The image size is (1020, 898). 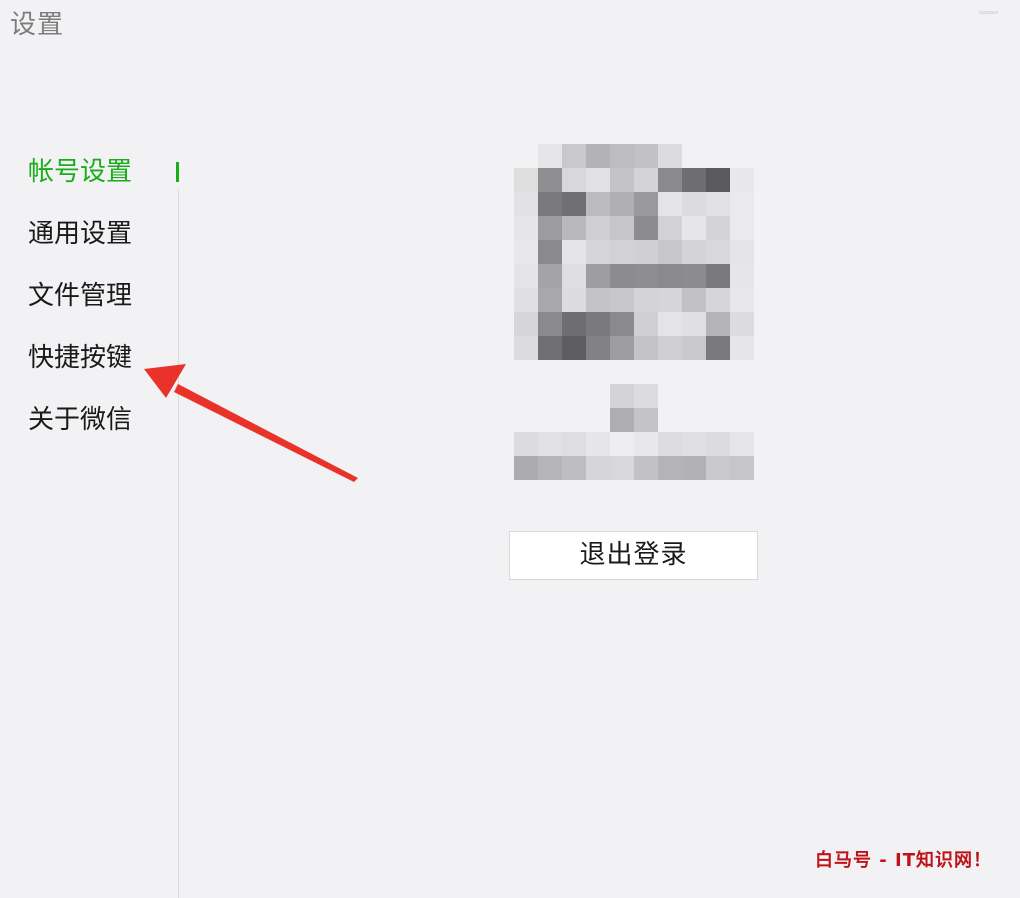 I want to click on annotation-arrow-icon, so click(x=251, y=423).